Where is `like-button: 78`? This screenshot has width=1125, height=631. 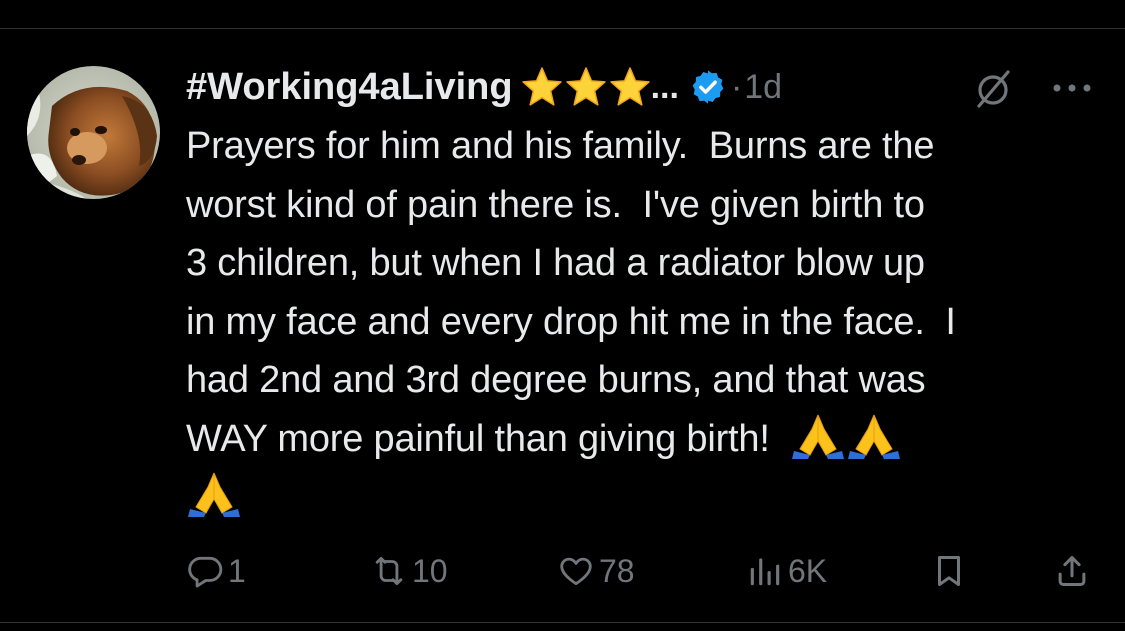 like-button: 78 is located at coordinates (596, 571).